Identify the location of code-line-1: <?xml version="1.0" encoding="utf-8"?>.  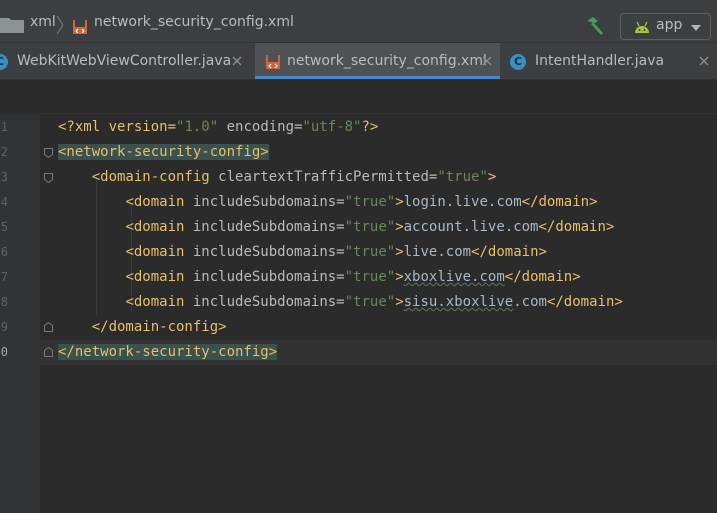
(218, 127).